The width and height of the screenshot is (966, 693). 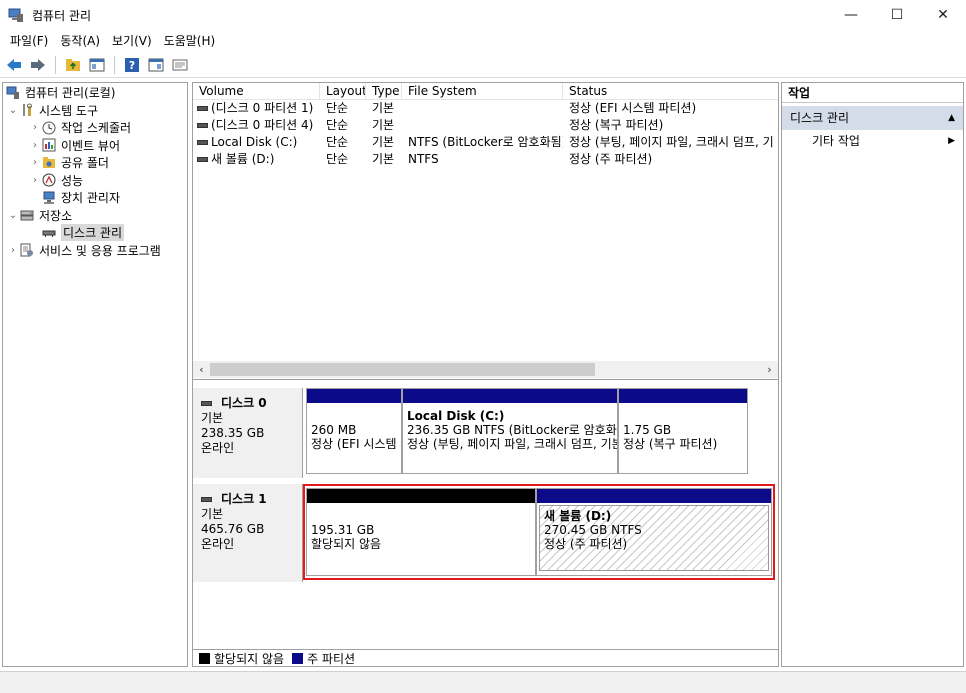 What do you see at coordinates (85, 163) in the screenshot?
I see `tree-label: 공유 폴더` at bounding box center [85, 163].